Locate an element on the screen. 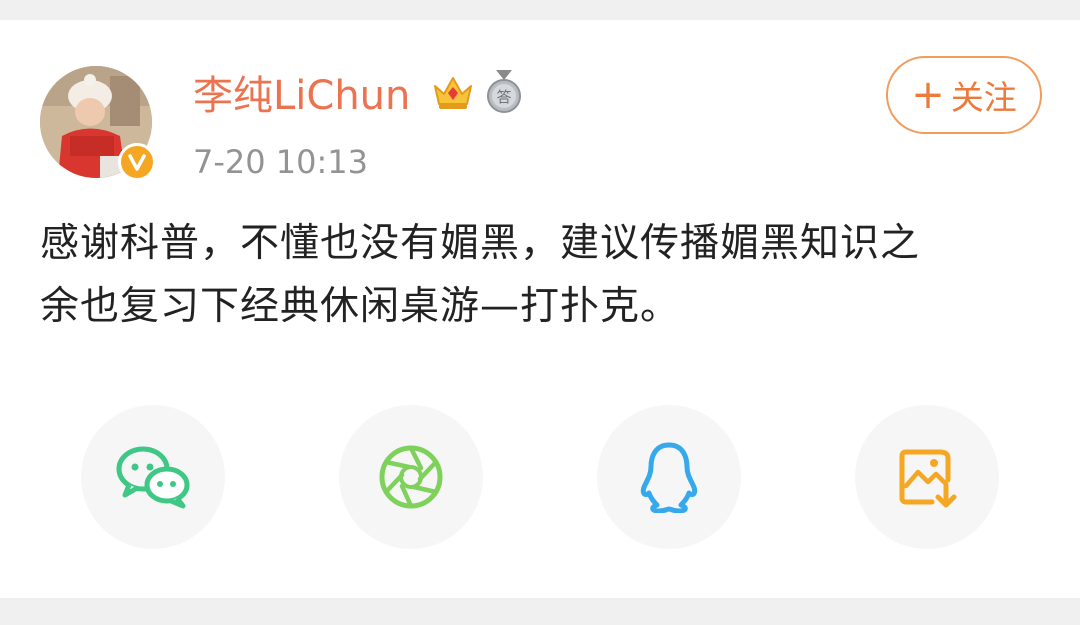 This screenshot has height=625, width=1080. follow-button: + 关注 is located at coordinates (964, 95).